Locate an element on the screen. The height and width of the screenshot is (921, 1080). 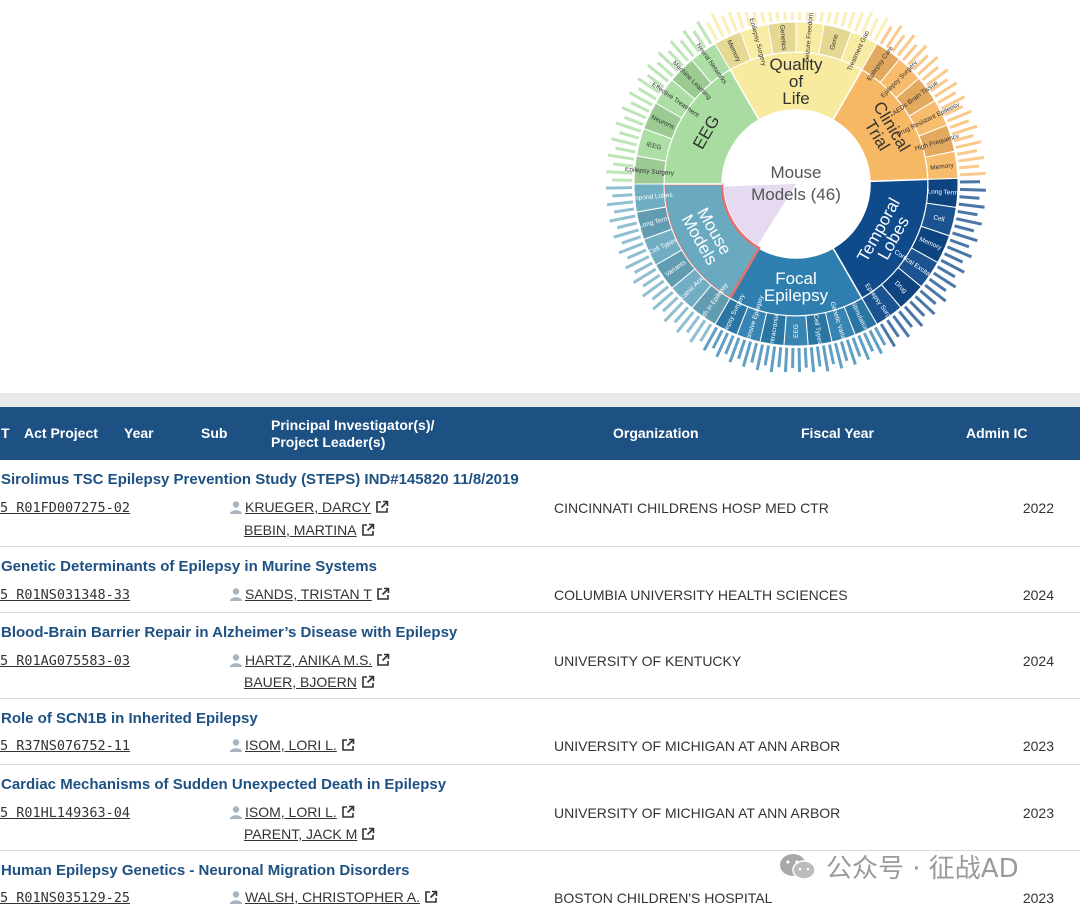
pi-entry: WALSH, CHRISTOPHER A. is located at coordinates (333, 897).